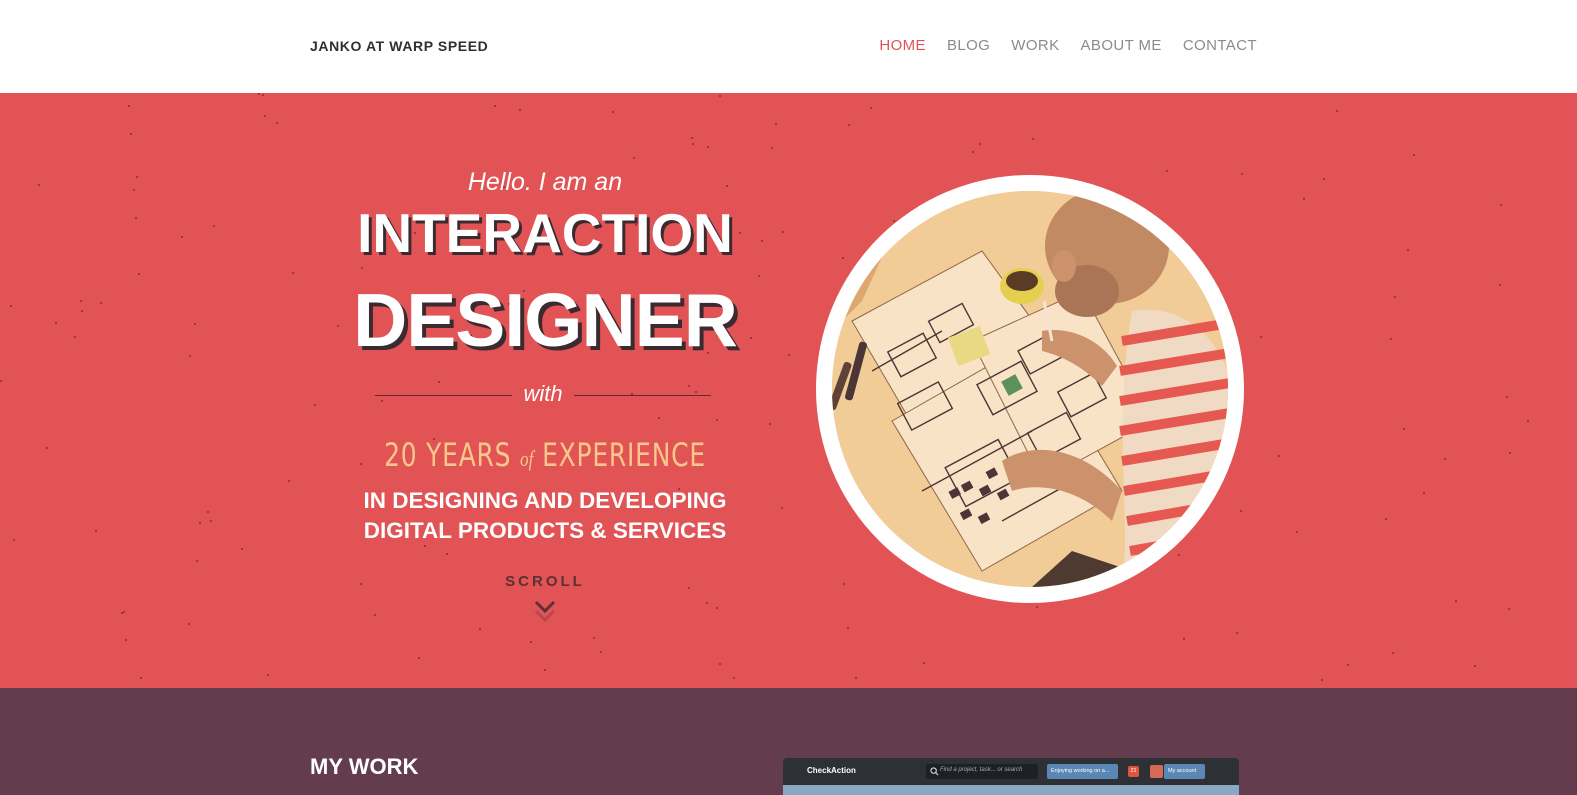 This screenshot has height=795, width=1577. Describe the element at coordinates (624, 455) in the screenshot. I see `experience-label: EXPERIENCE` at that location.